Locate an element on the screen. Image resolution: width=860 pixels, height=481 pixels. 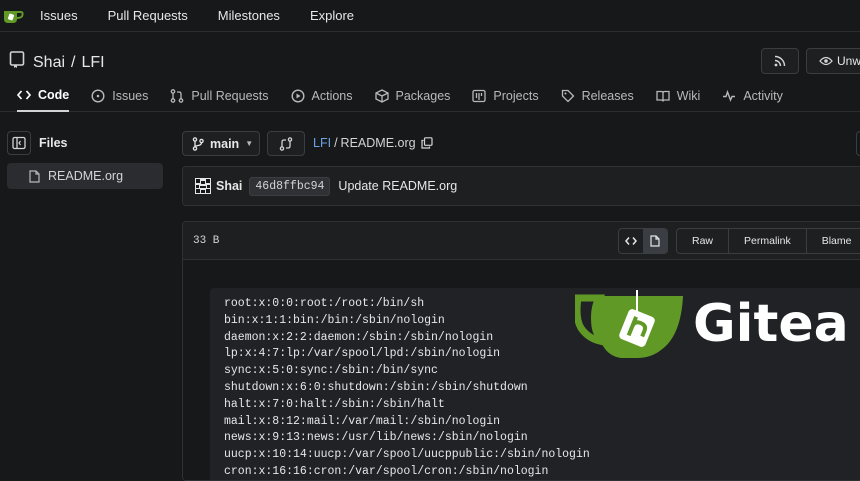
book-icon is located at coordinates (663, 96).